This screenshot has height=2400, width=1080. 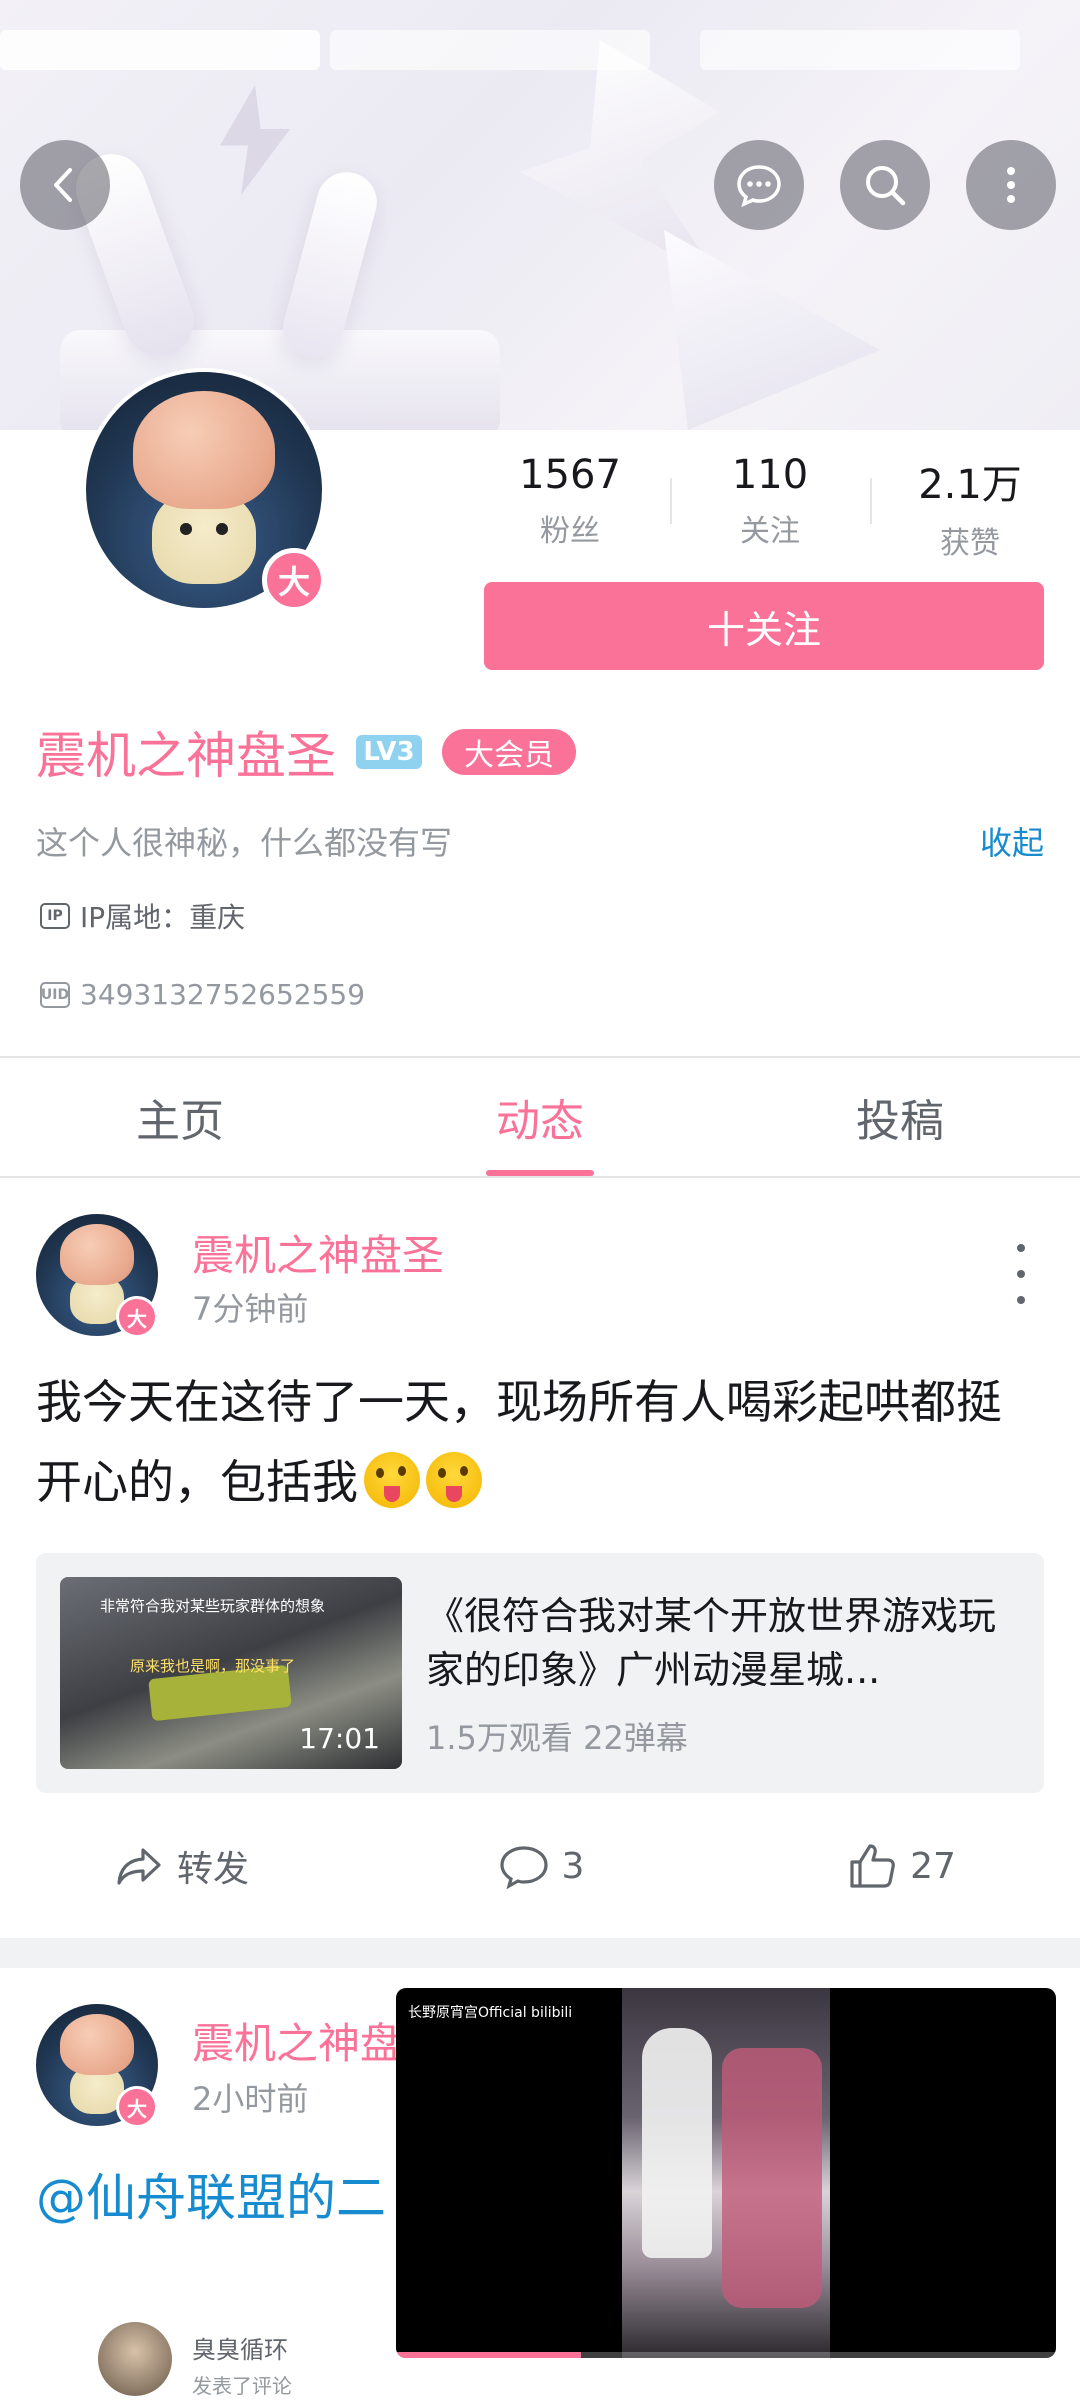 I want to click on player-progress-bar, so click(x=726, y=2355).